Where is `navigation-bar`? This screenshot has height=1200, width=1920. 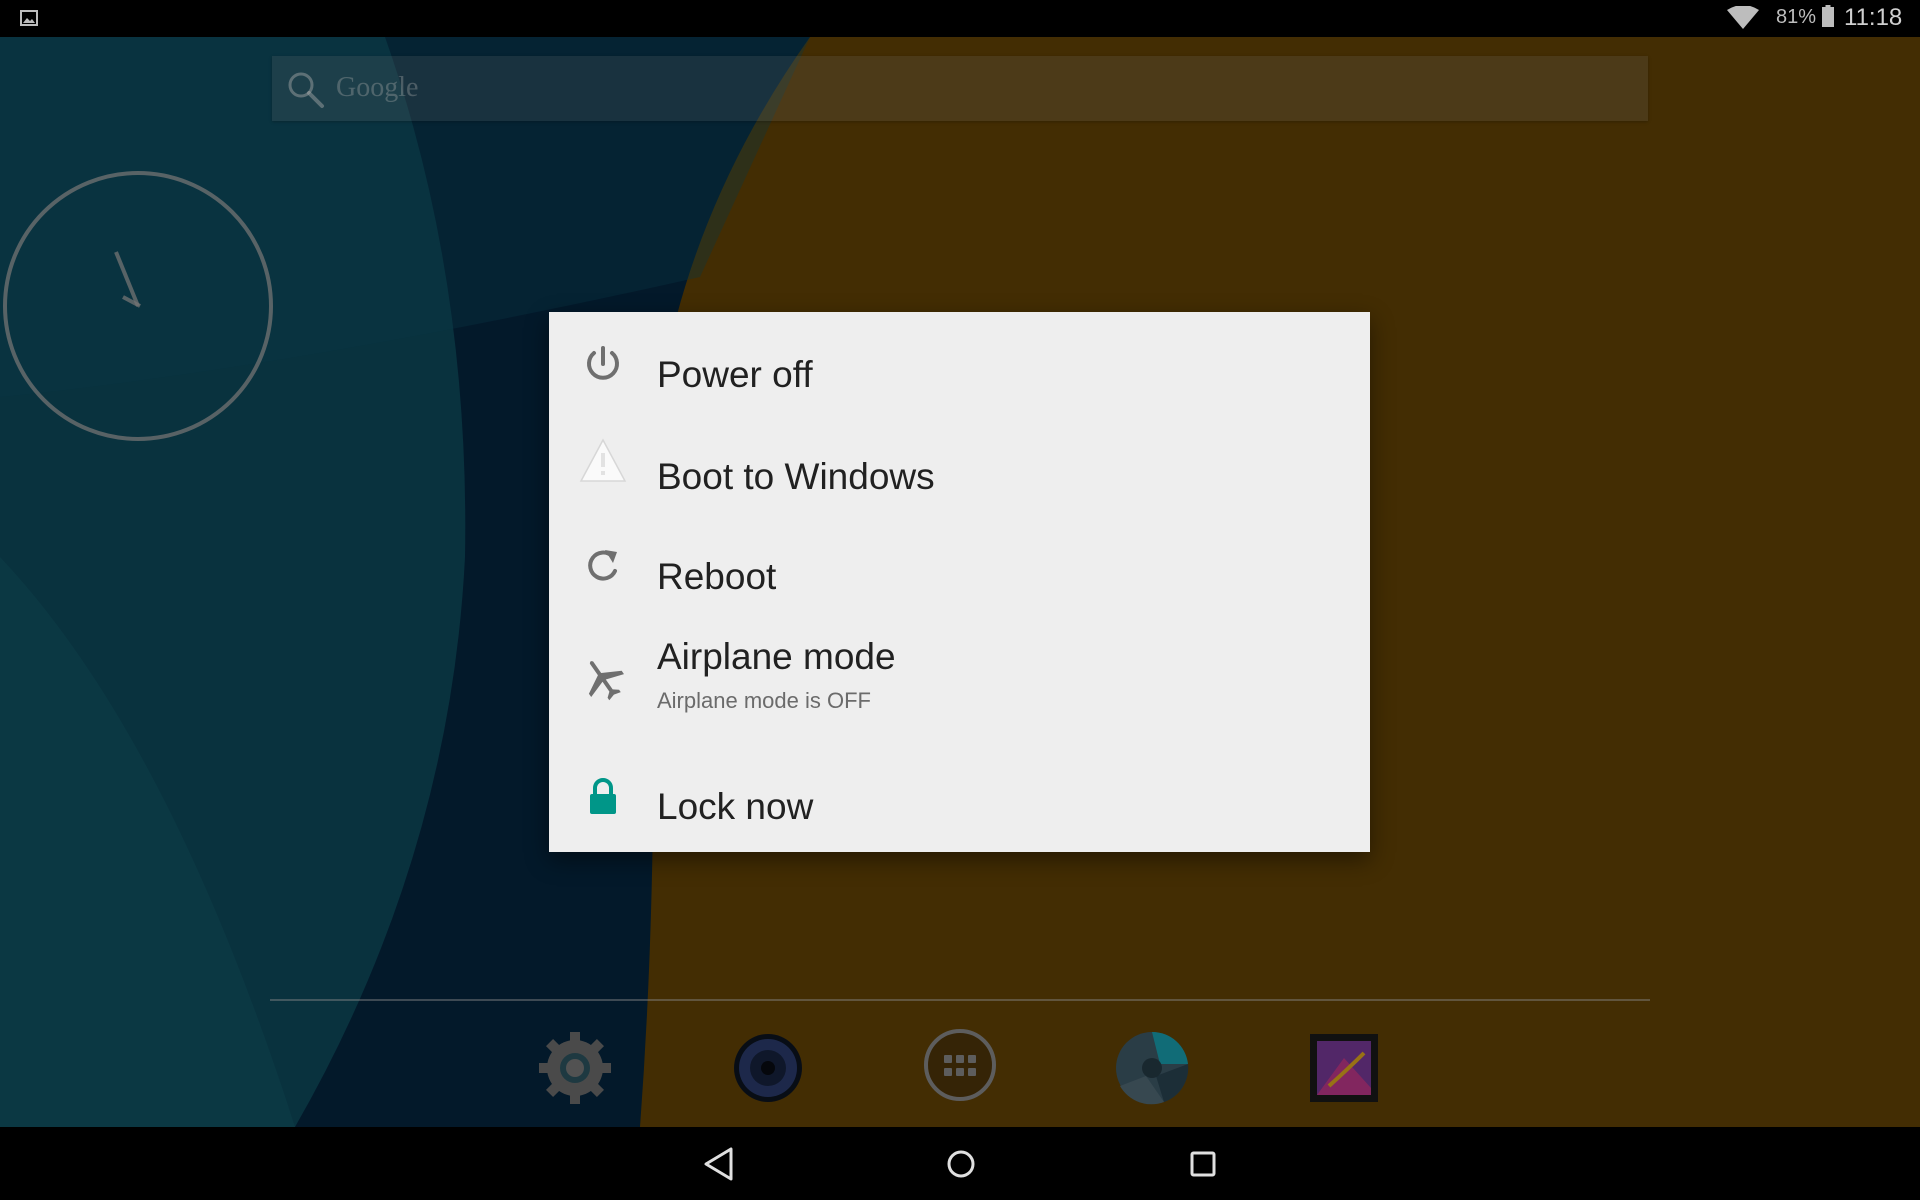 navigation-bar is located at coordinates (960, 1163).